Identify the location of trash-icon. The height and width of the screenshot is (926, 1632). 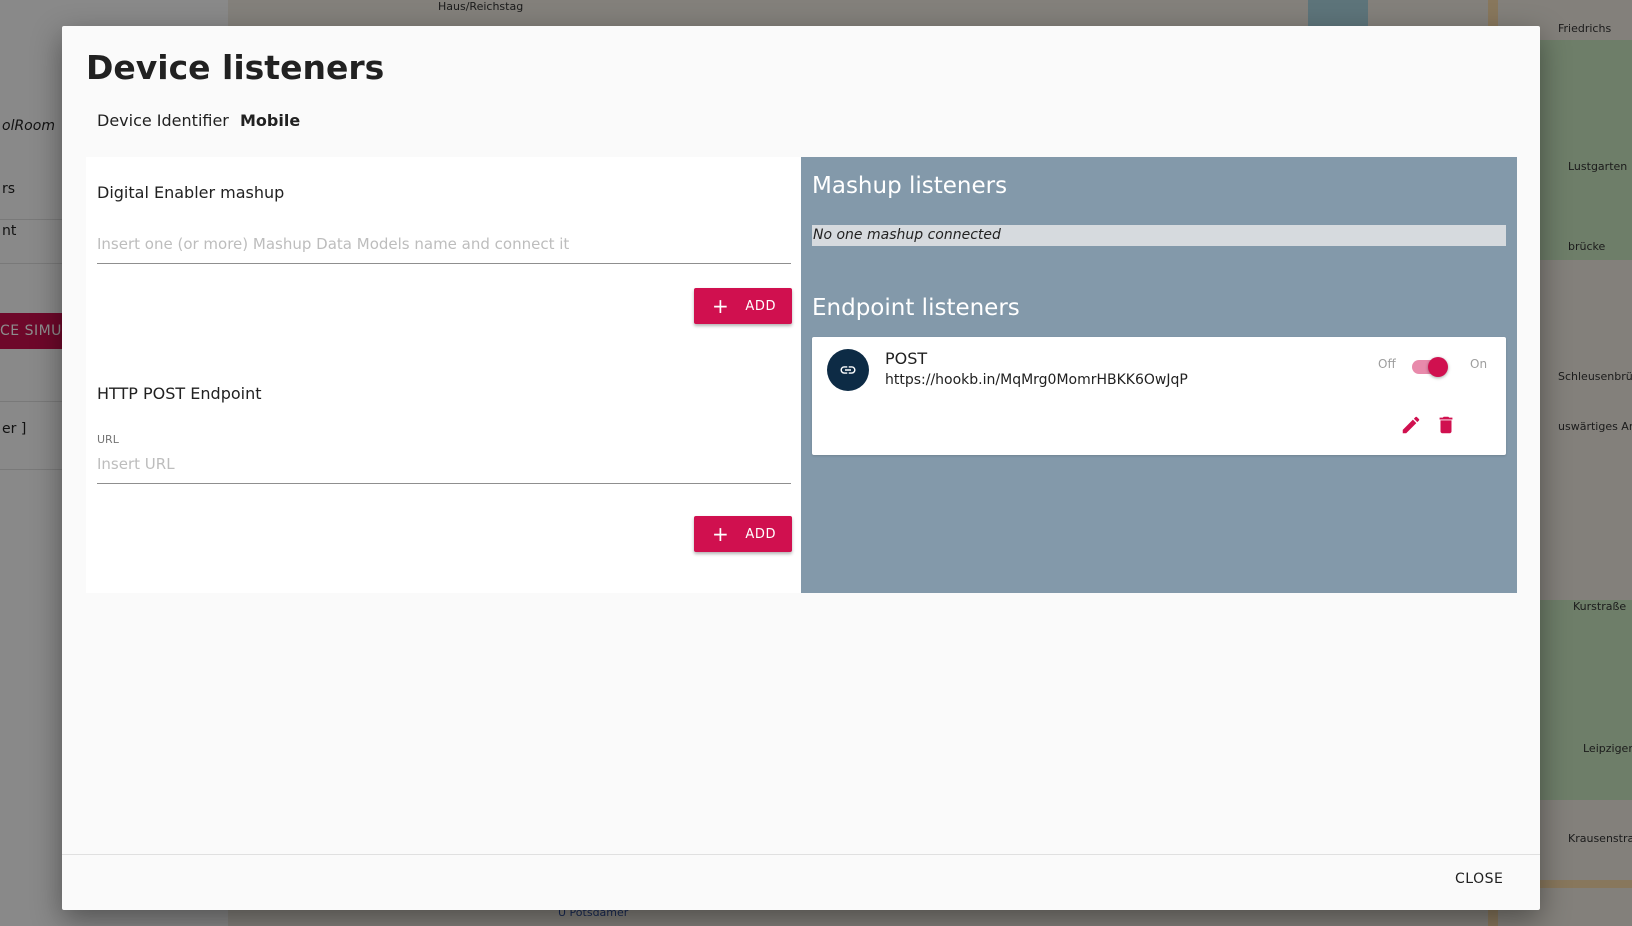
(1446, 425).